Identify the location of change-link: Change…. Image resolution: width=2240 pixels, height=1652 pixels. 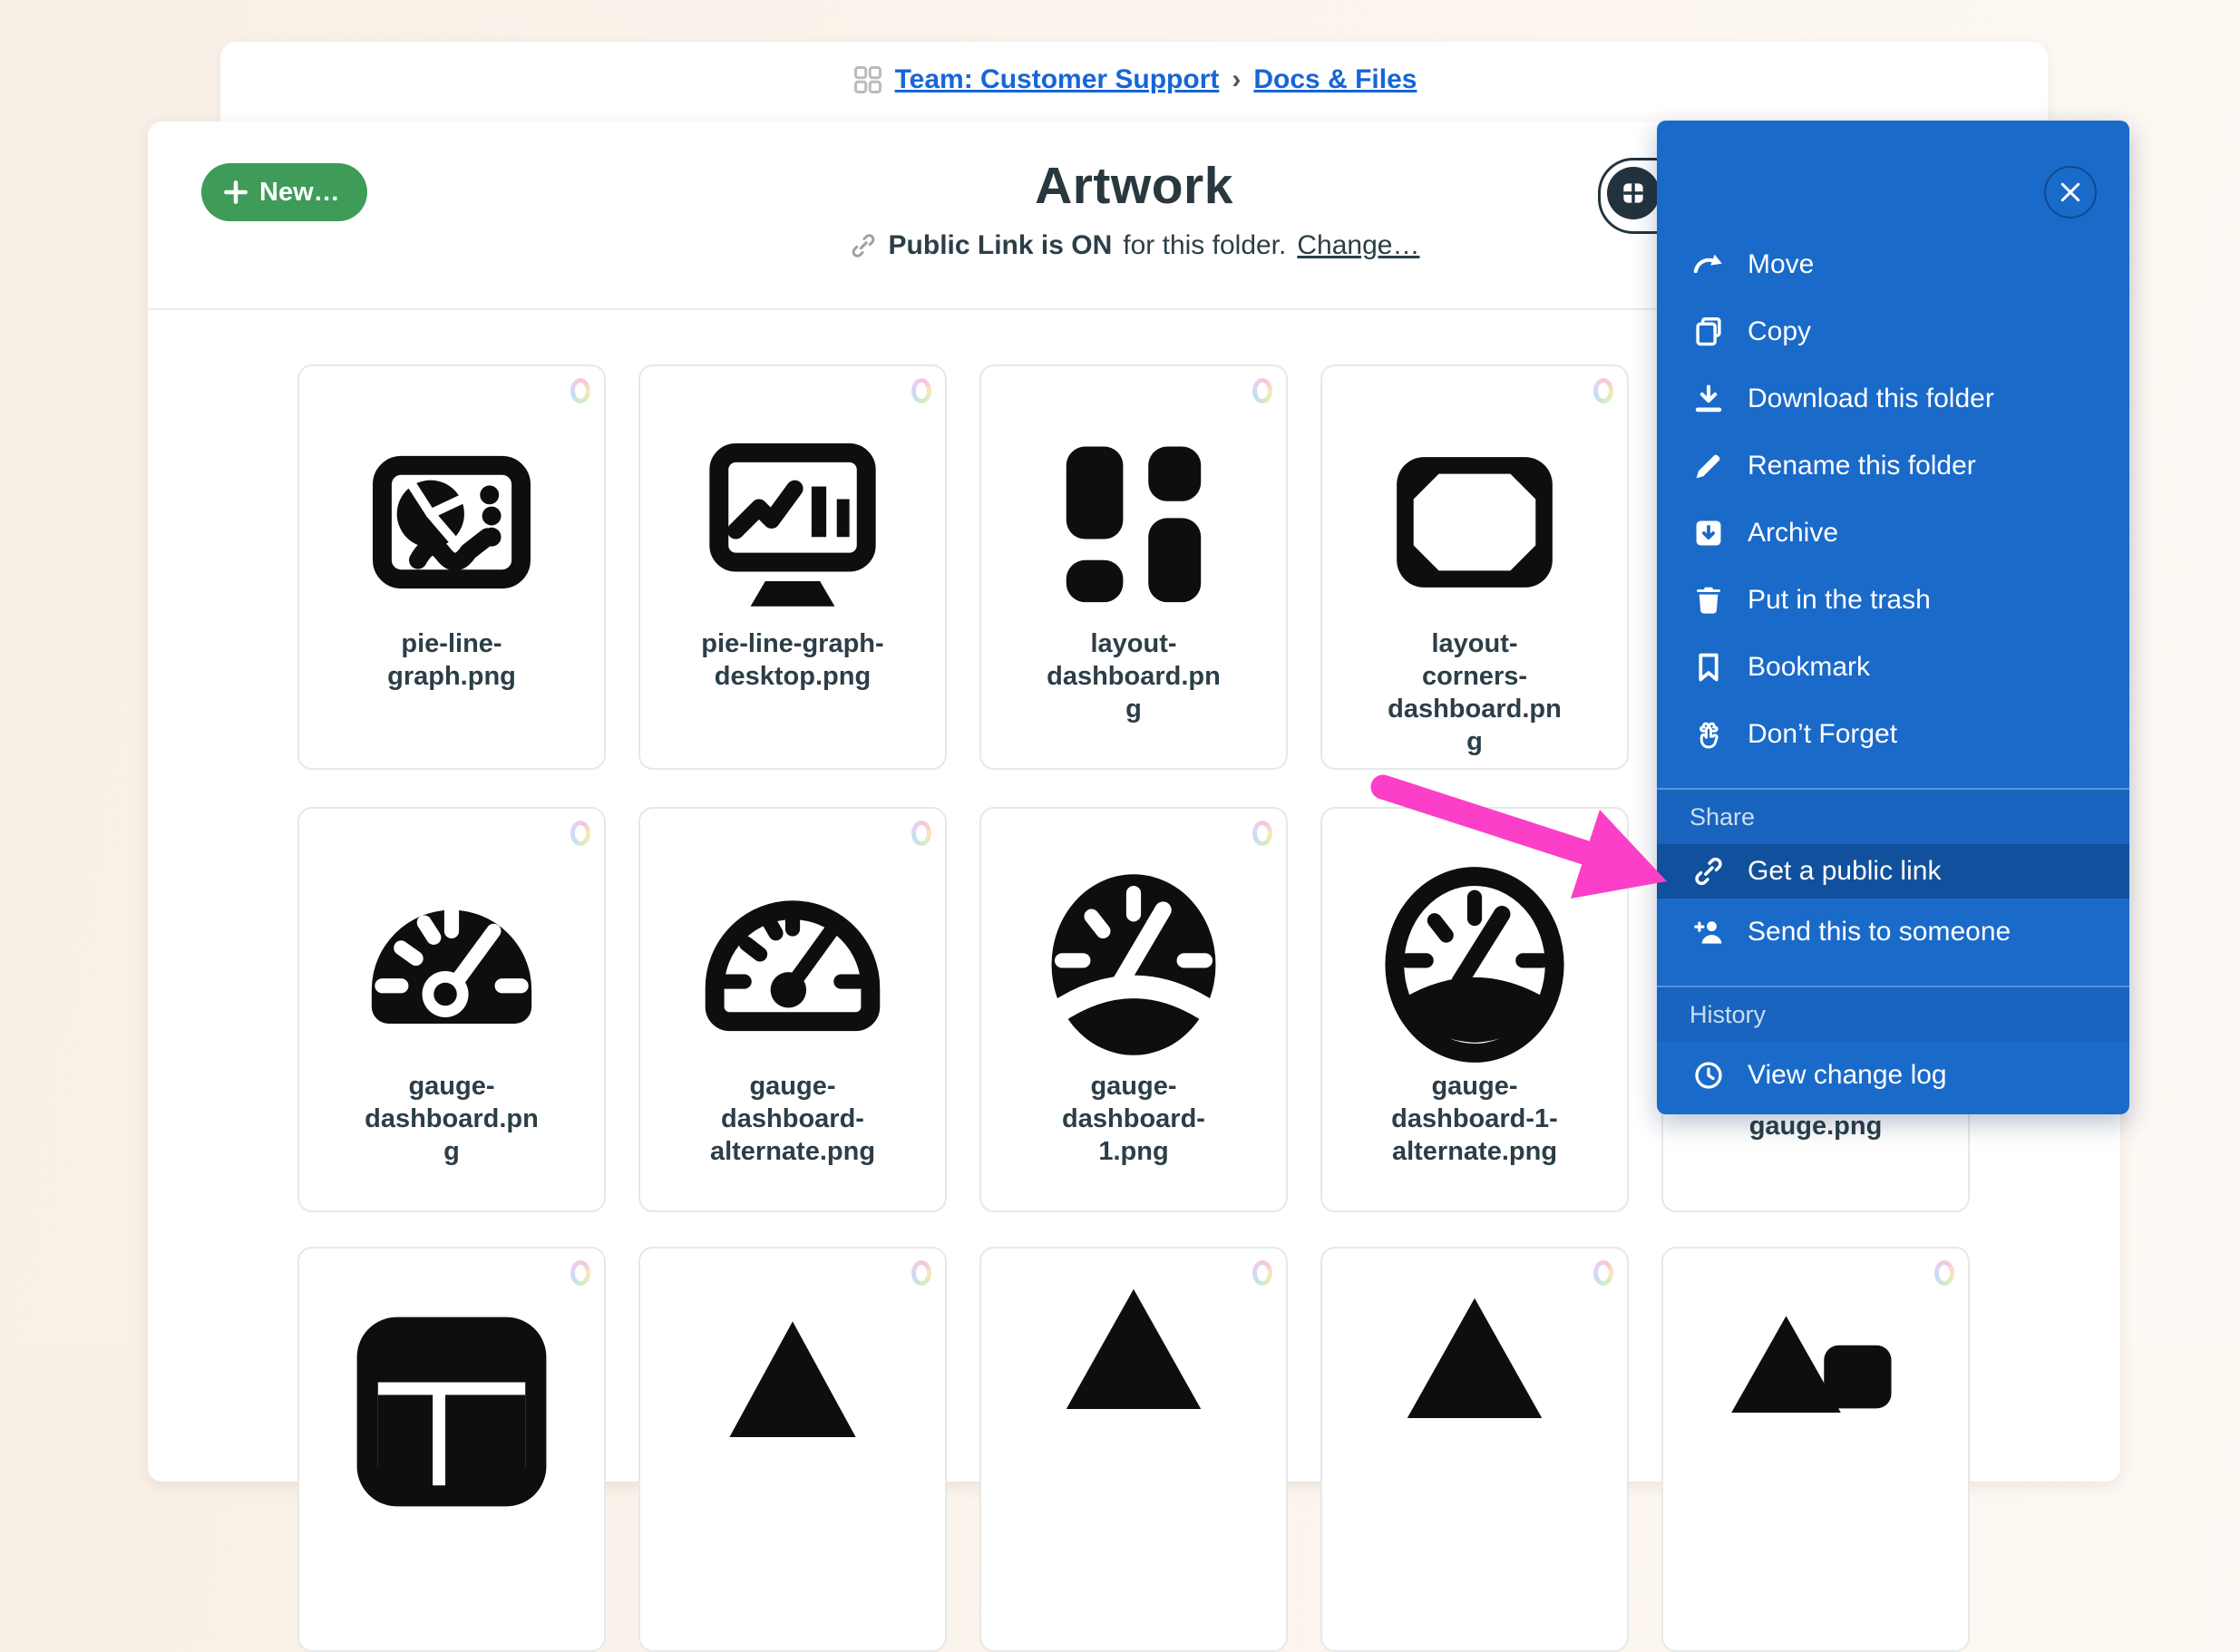
(1358, 245).